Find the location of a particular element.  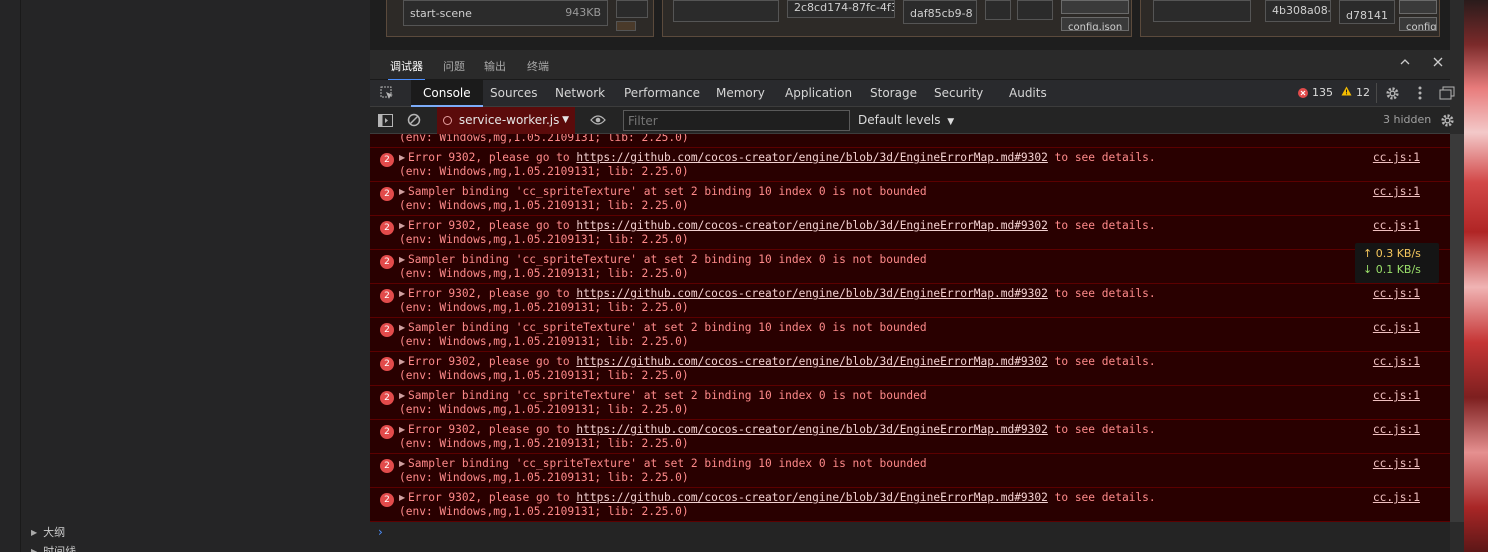

tab-terminal: 终端 is located at coordinates (538, 66).